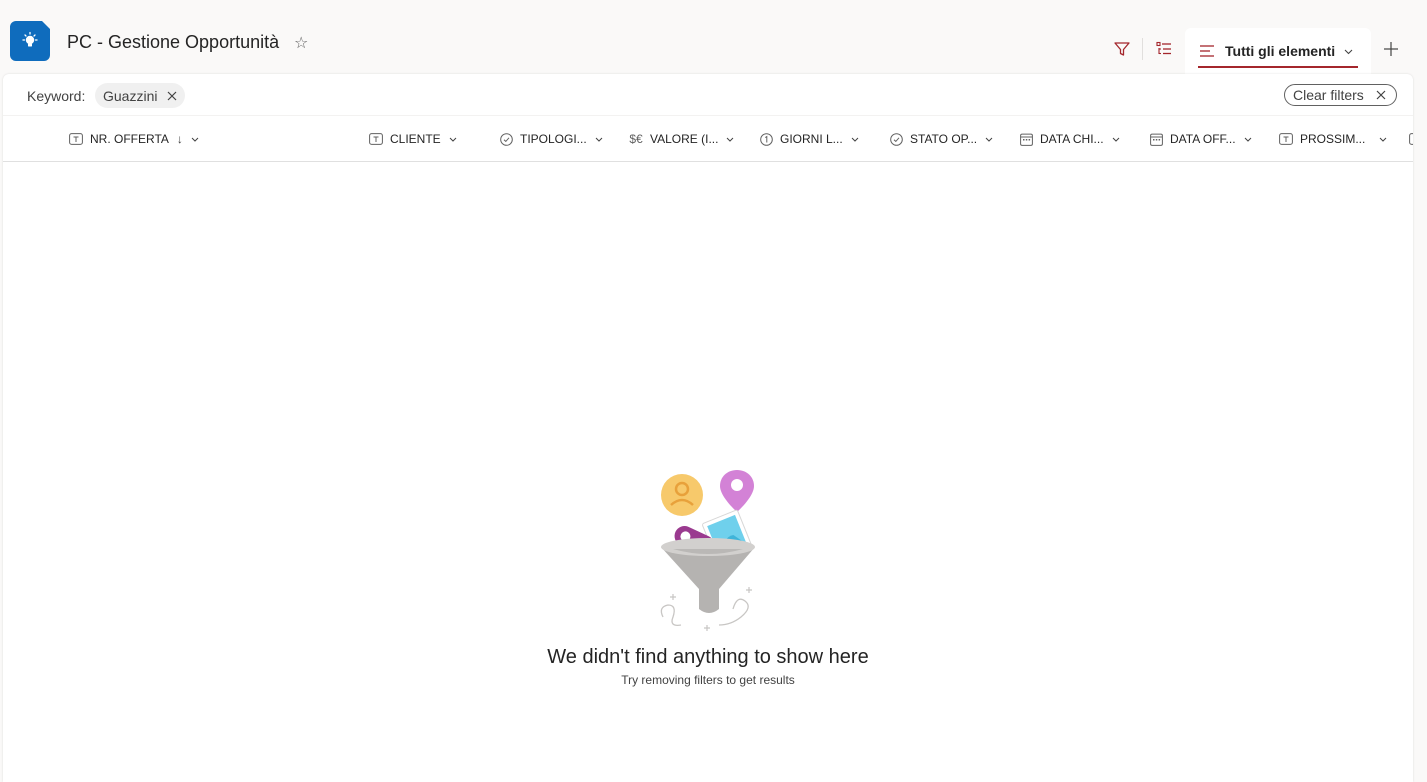 This screenshot has height=782, width=1427. I want to click on lightbulb-app-icon, so click(30, 41).